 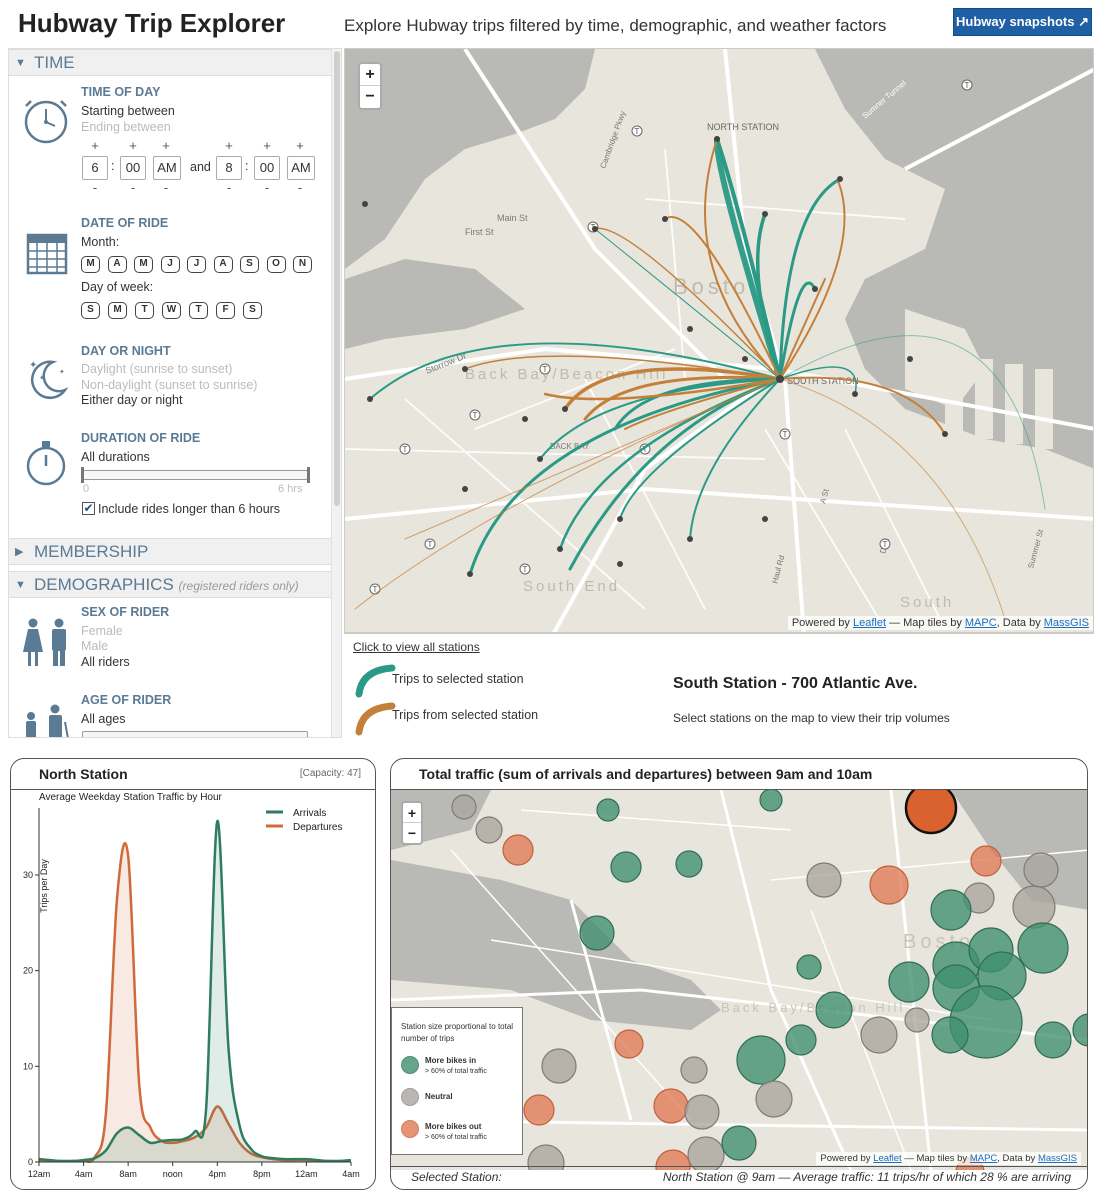 What do you see at coordinates (416, 647) in the screenshot?
I see `view-all-stations-link: Click to view all stations` at bounding box center [416, 647].